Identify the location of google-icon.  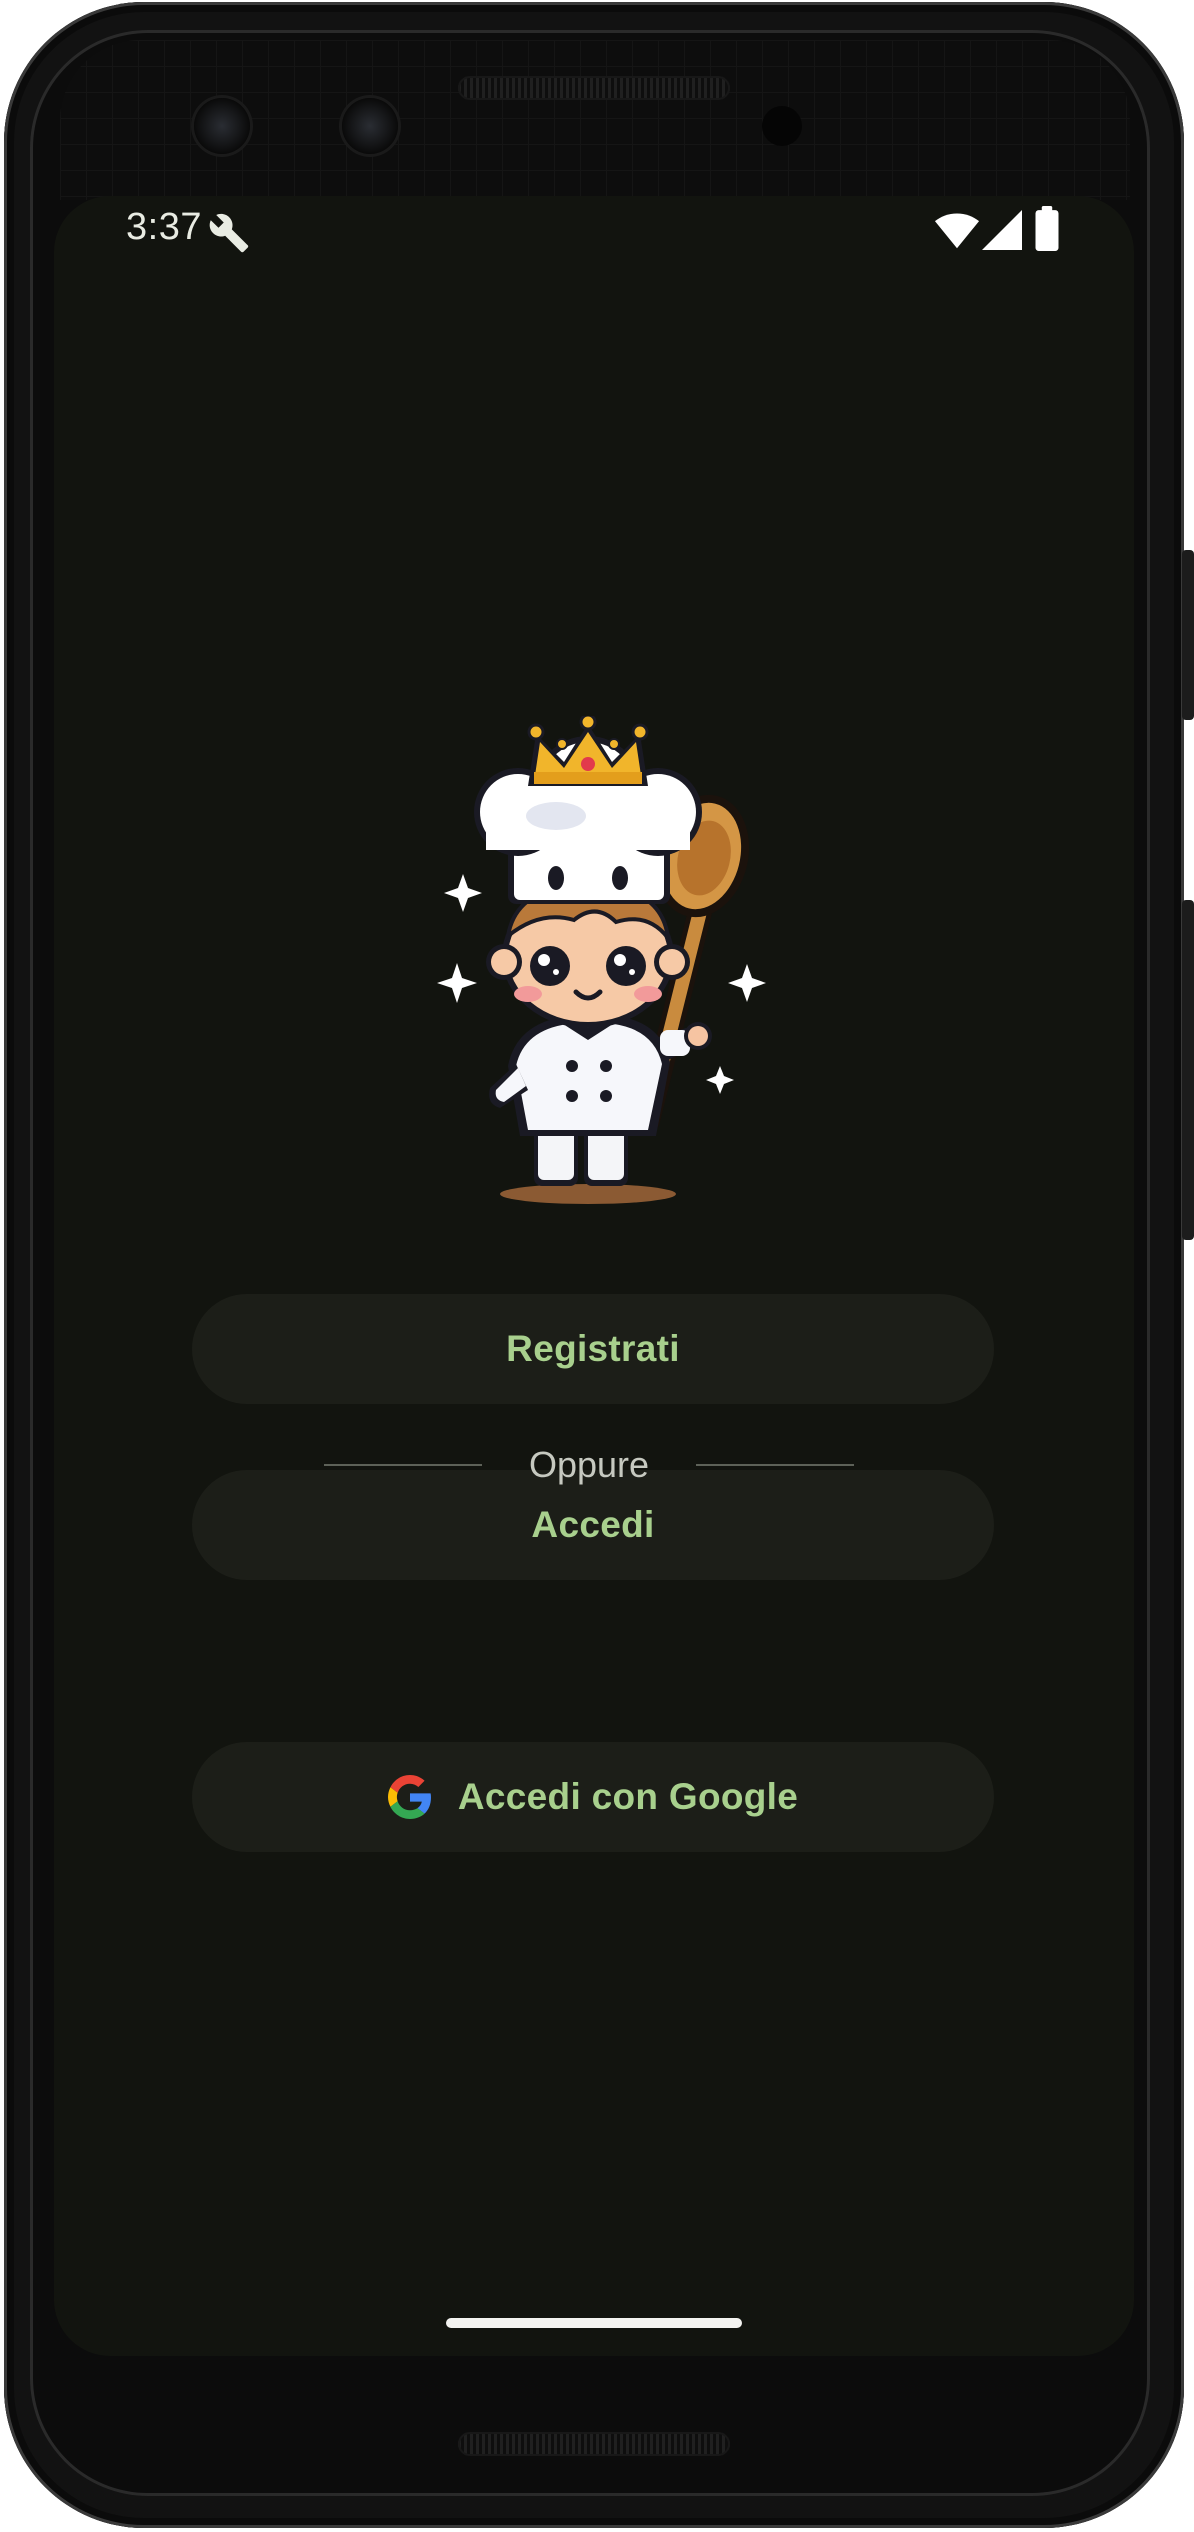
(409, 1797).